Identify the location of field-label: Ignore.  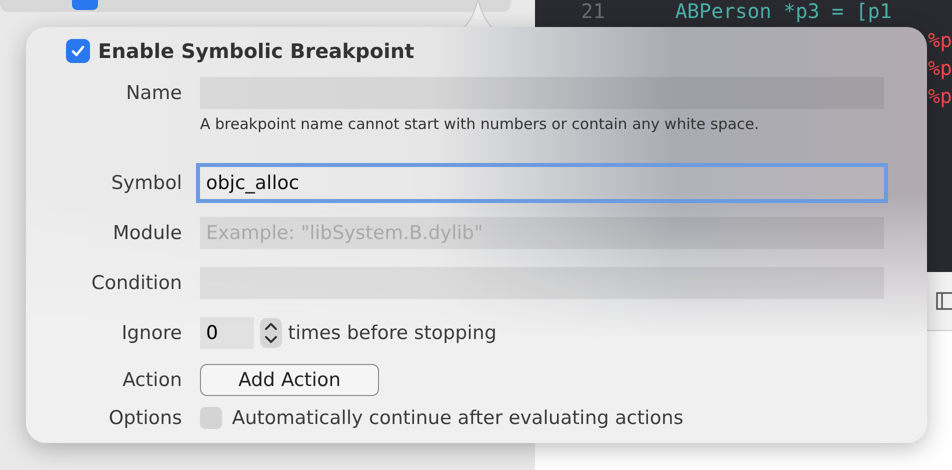
(151, 333).